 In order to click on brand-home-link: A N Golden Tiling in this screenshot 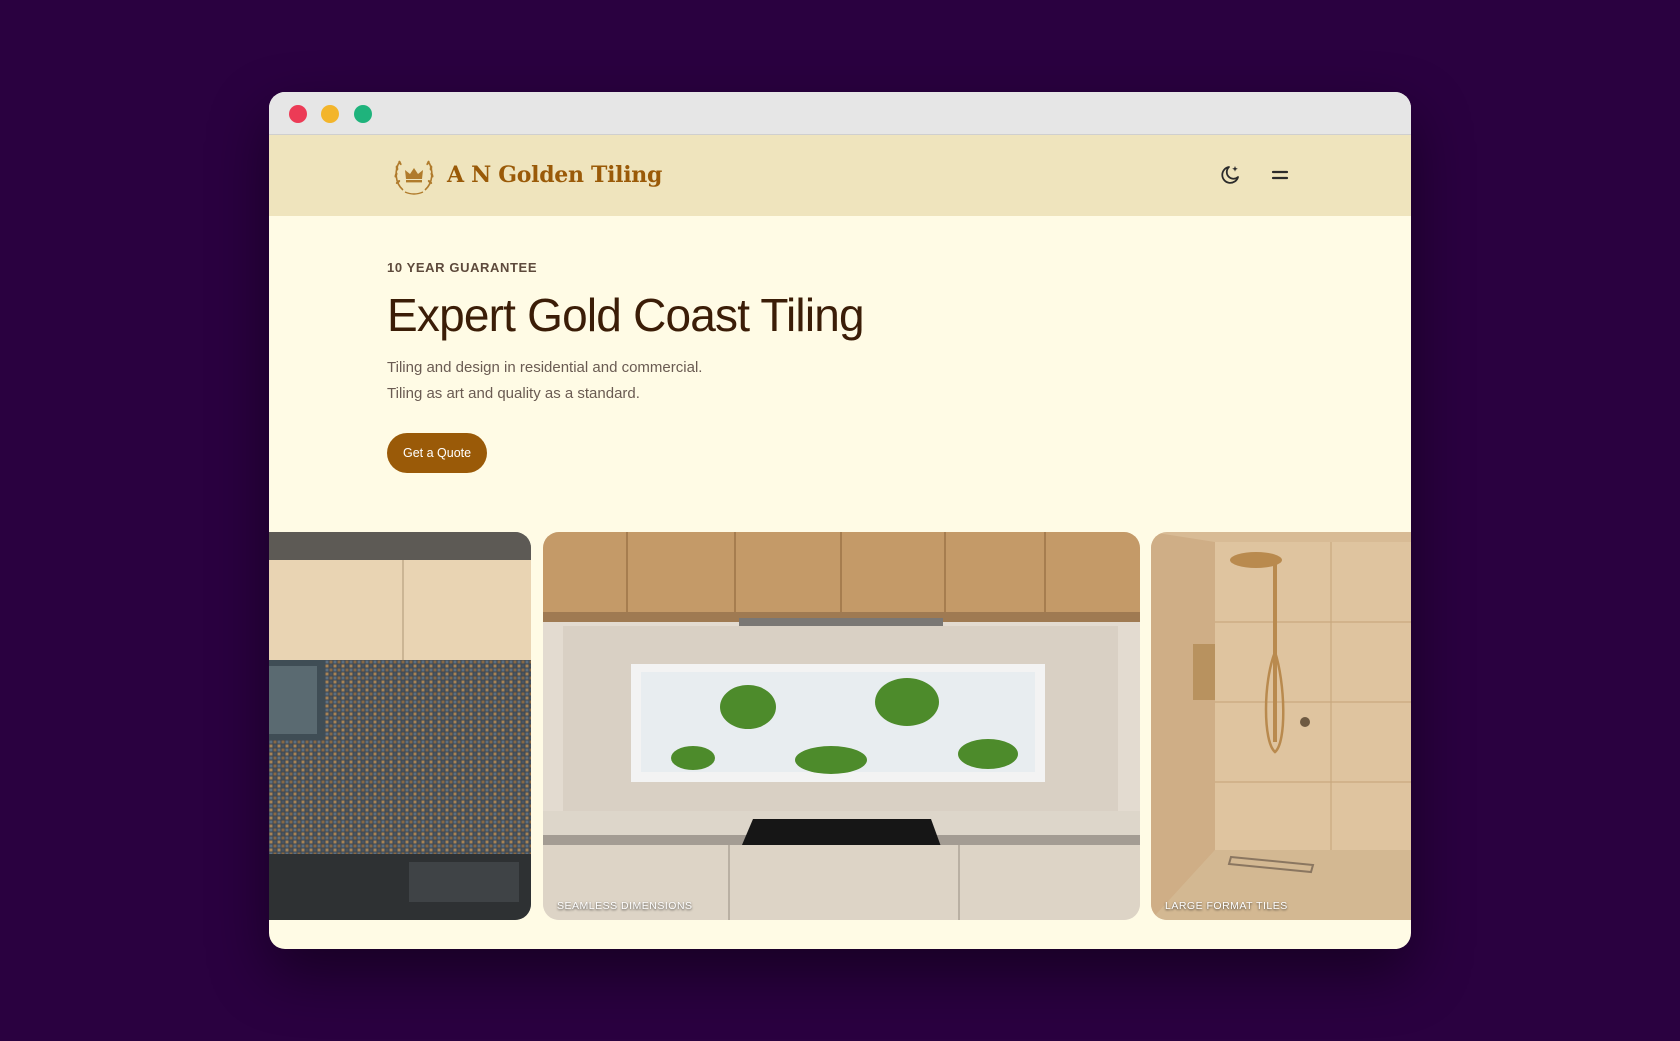, I will do `click(525, 175)`.